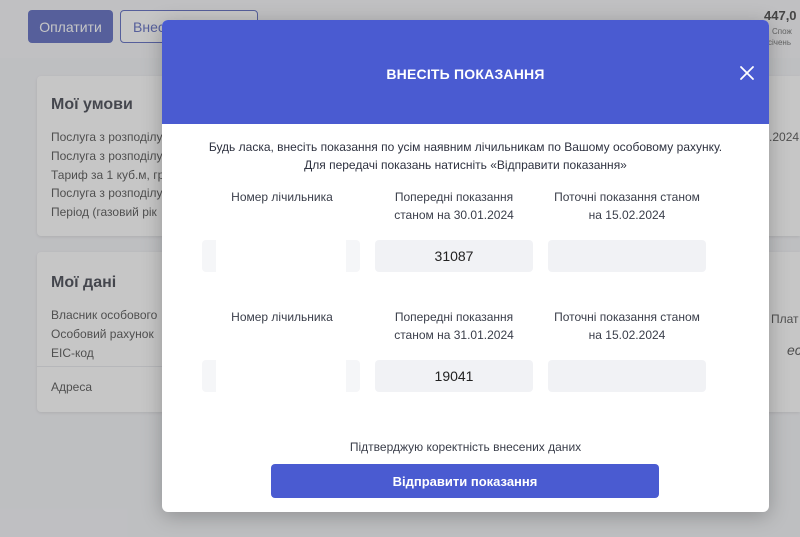  Describe the element at coordinates (465, 481) in the screenshot. I see `submit-readings-button: Відправити показання` at that location.